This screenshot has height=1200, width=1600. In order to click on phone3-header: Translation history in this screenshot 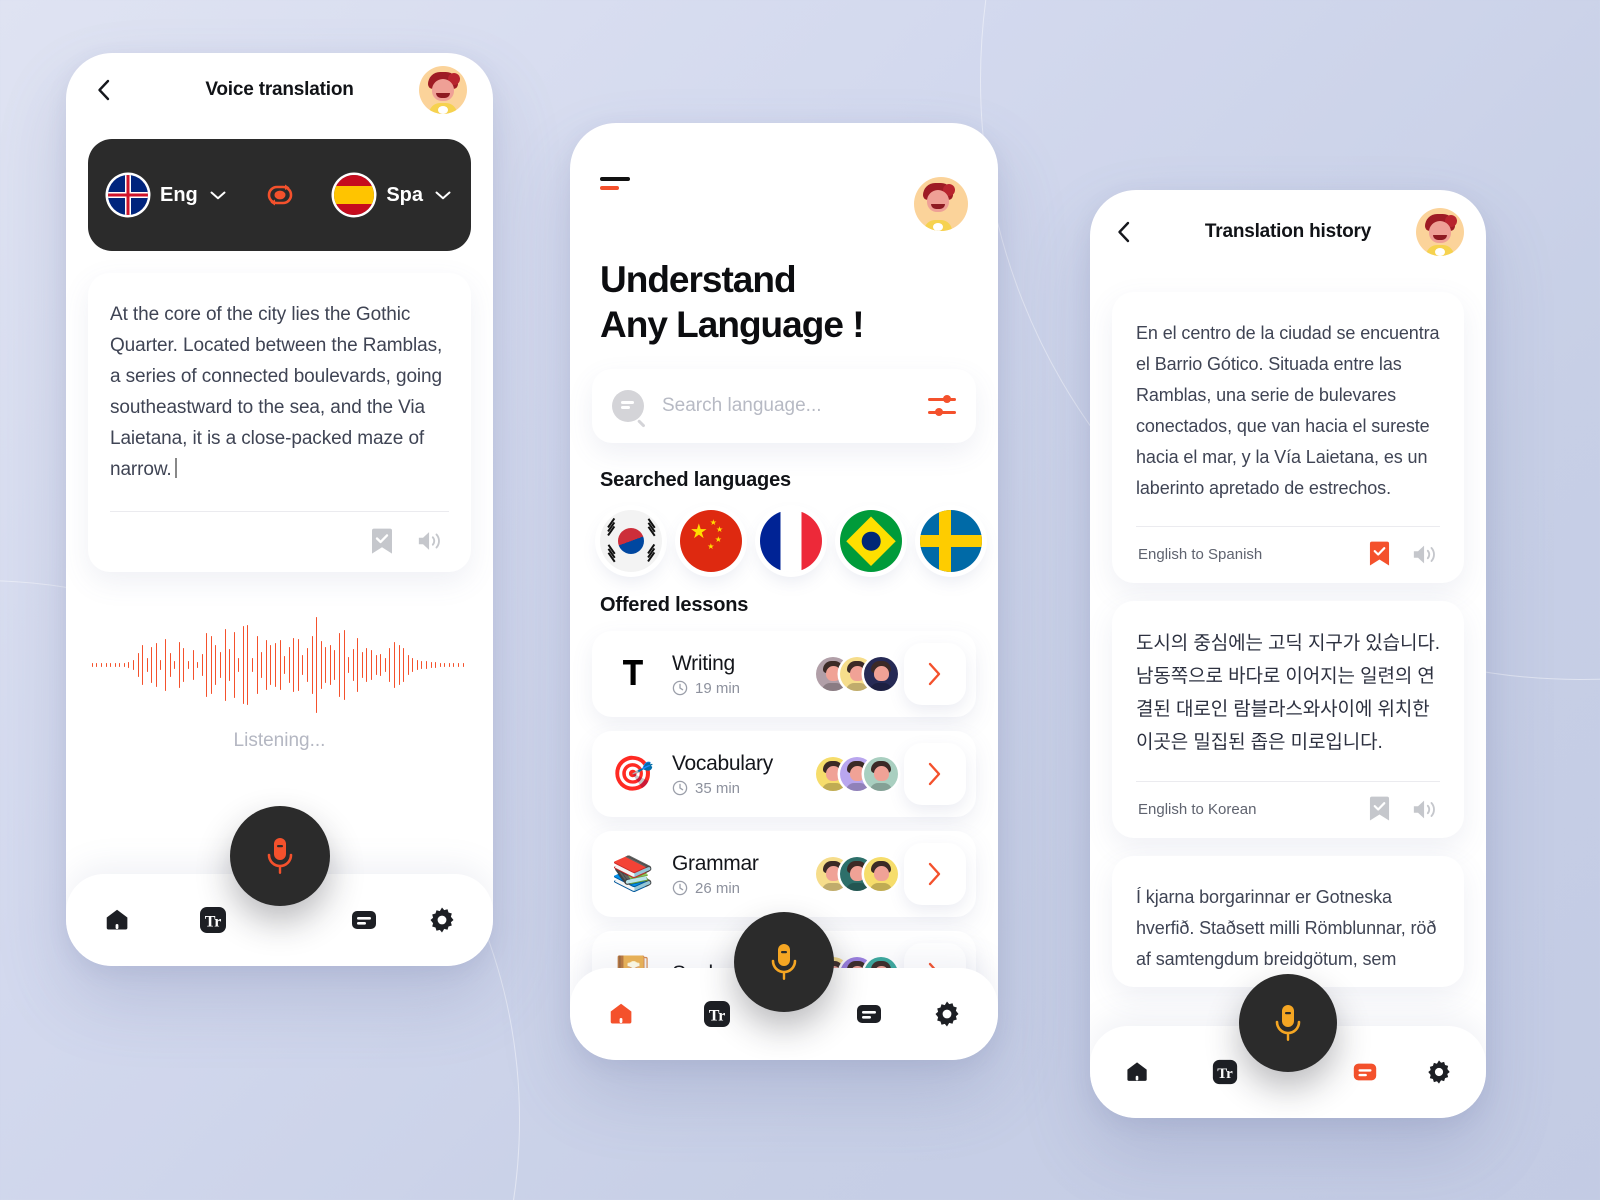, I will do `click(1288, 232)`.